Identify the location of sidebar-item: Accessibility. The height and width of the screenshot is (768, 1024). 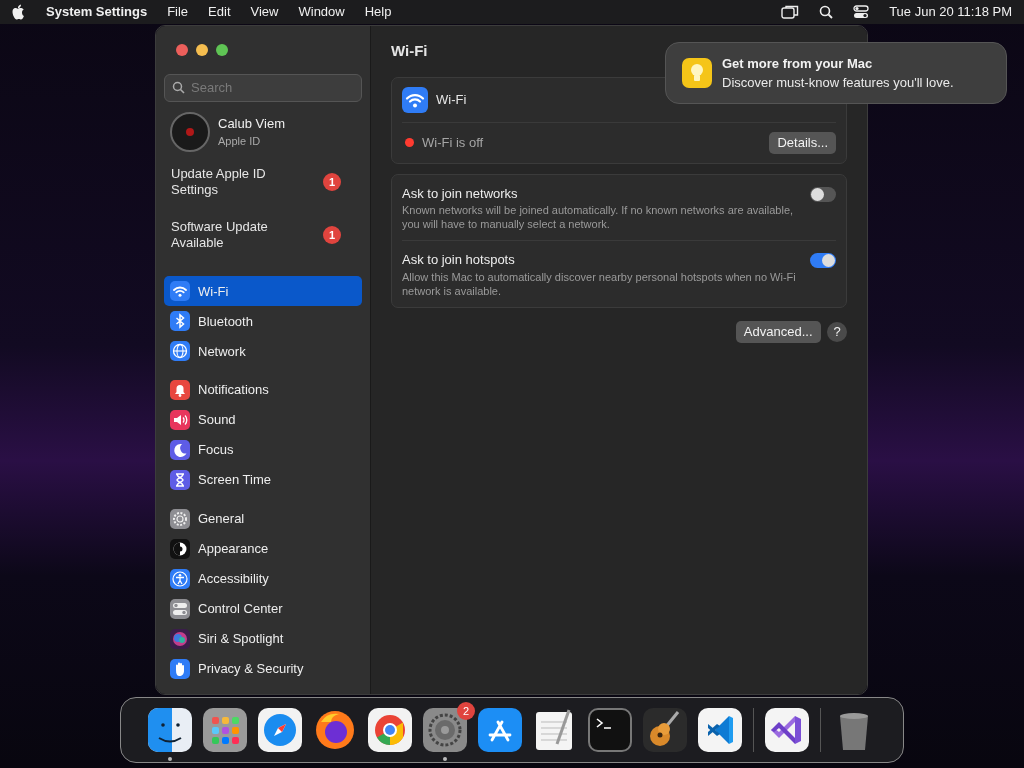
(263, 579).